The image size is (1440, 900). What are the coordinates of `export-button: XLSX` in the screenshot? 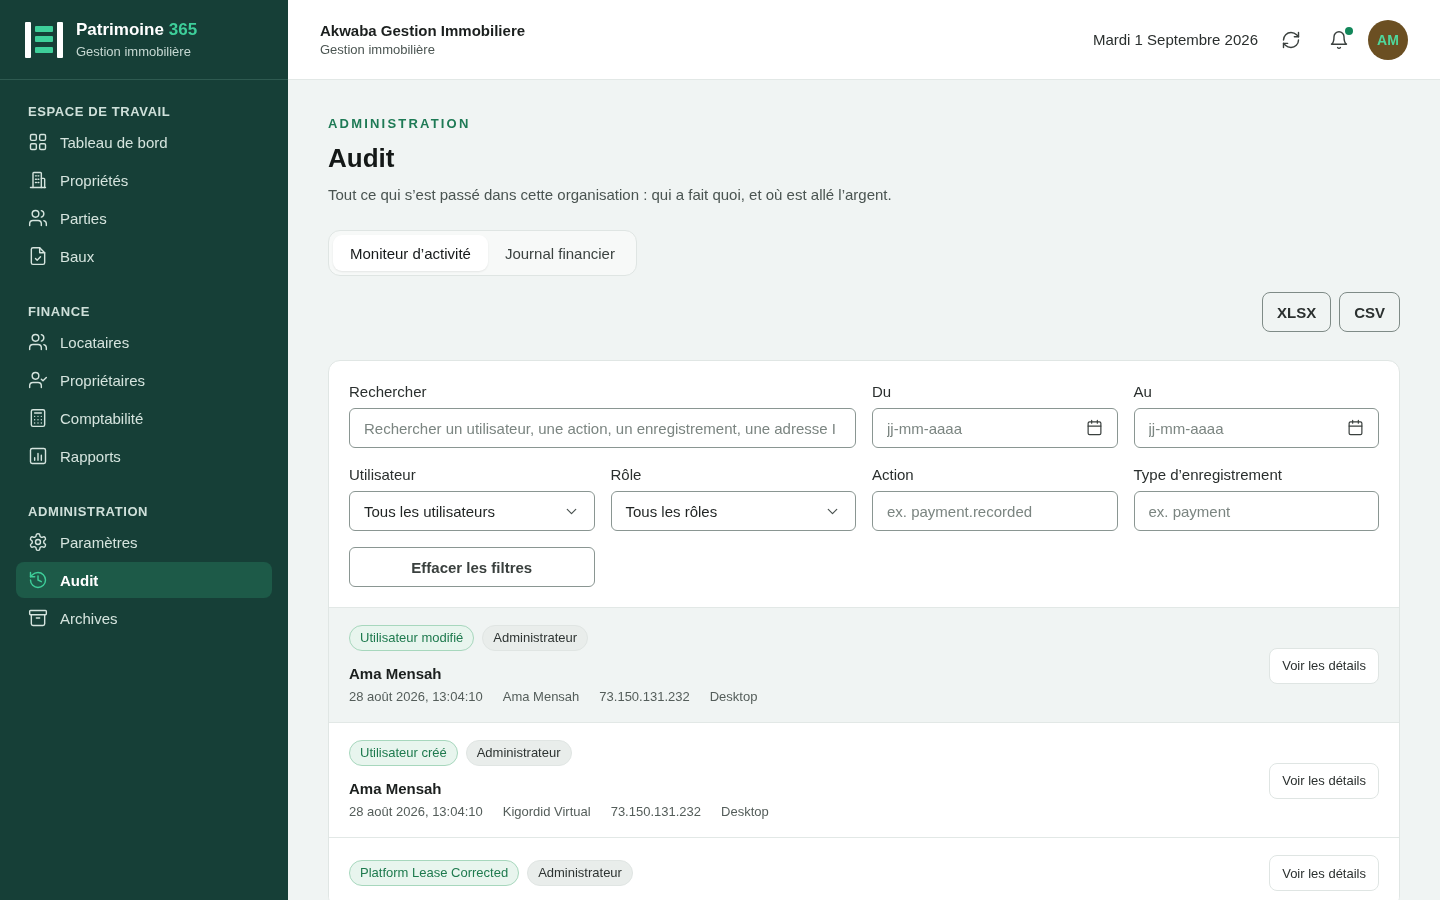 It's located at (1296, 312).